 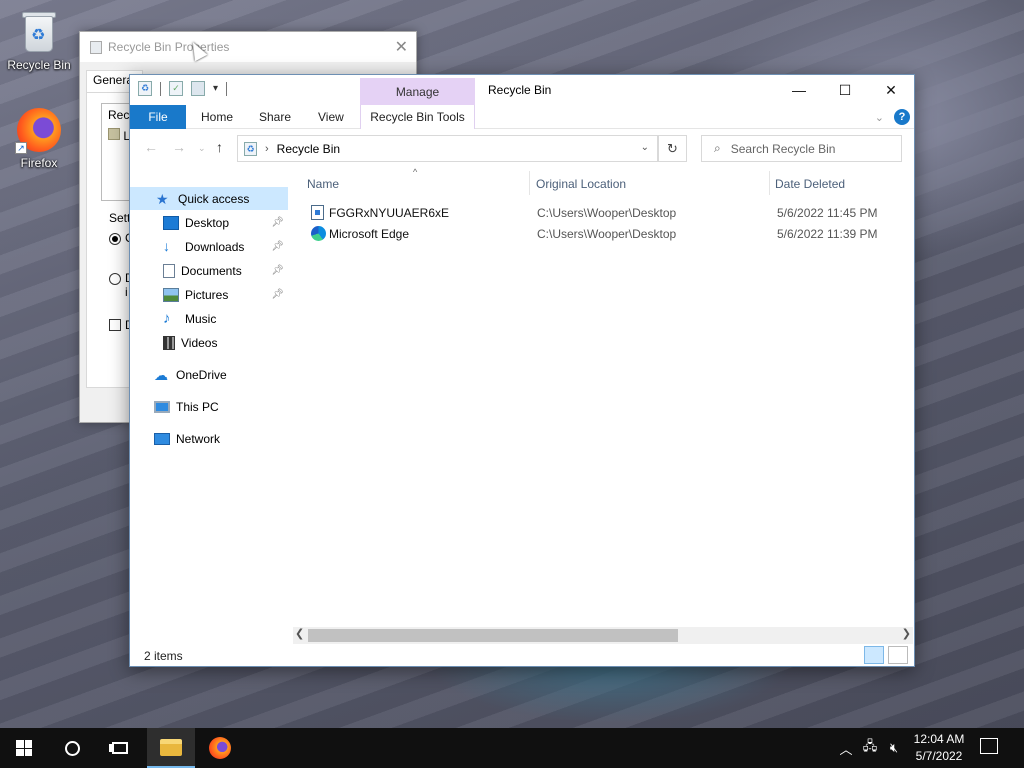 I want to click on item-count: 2 items, so click(x=163, y=656).